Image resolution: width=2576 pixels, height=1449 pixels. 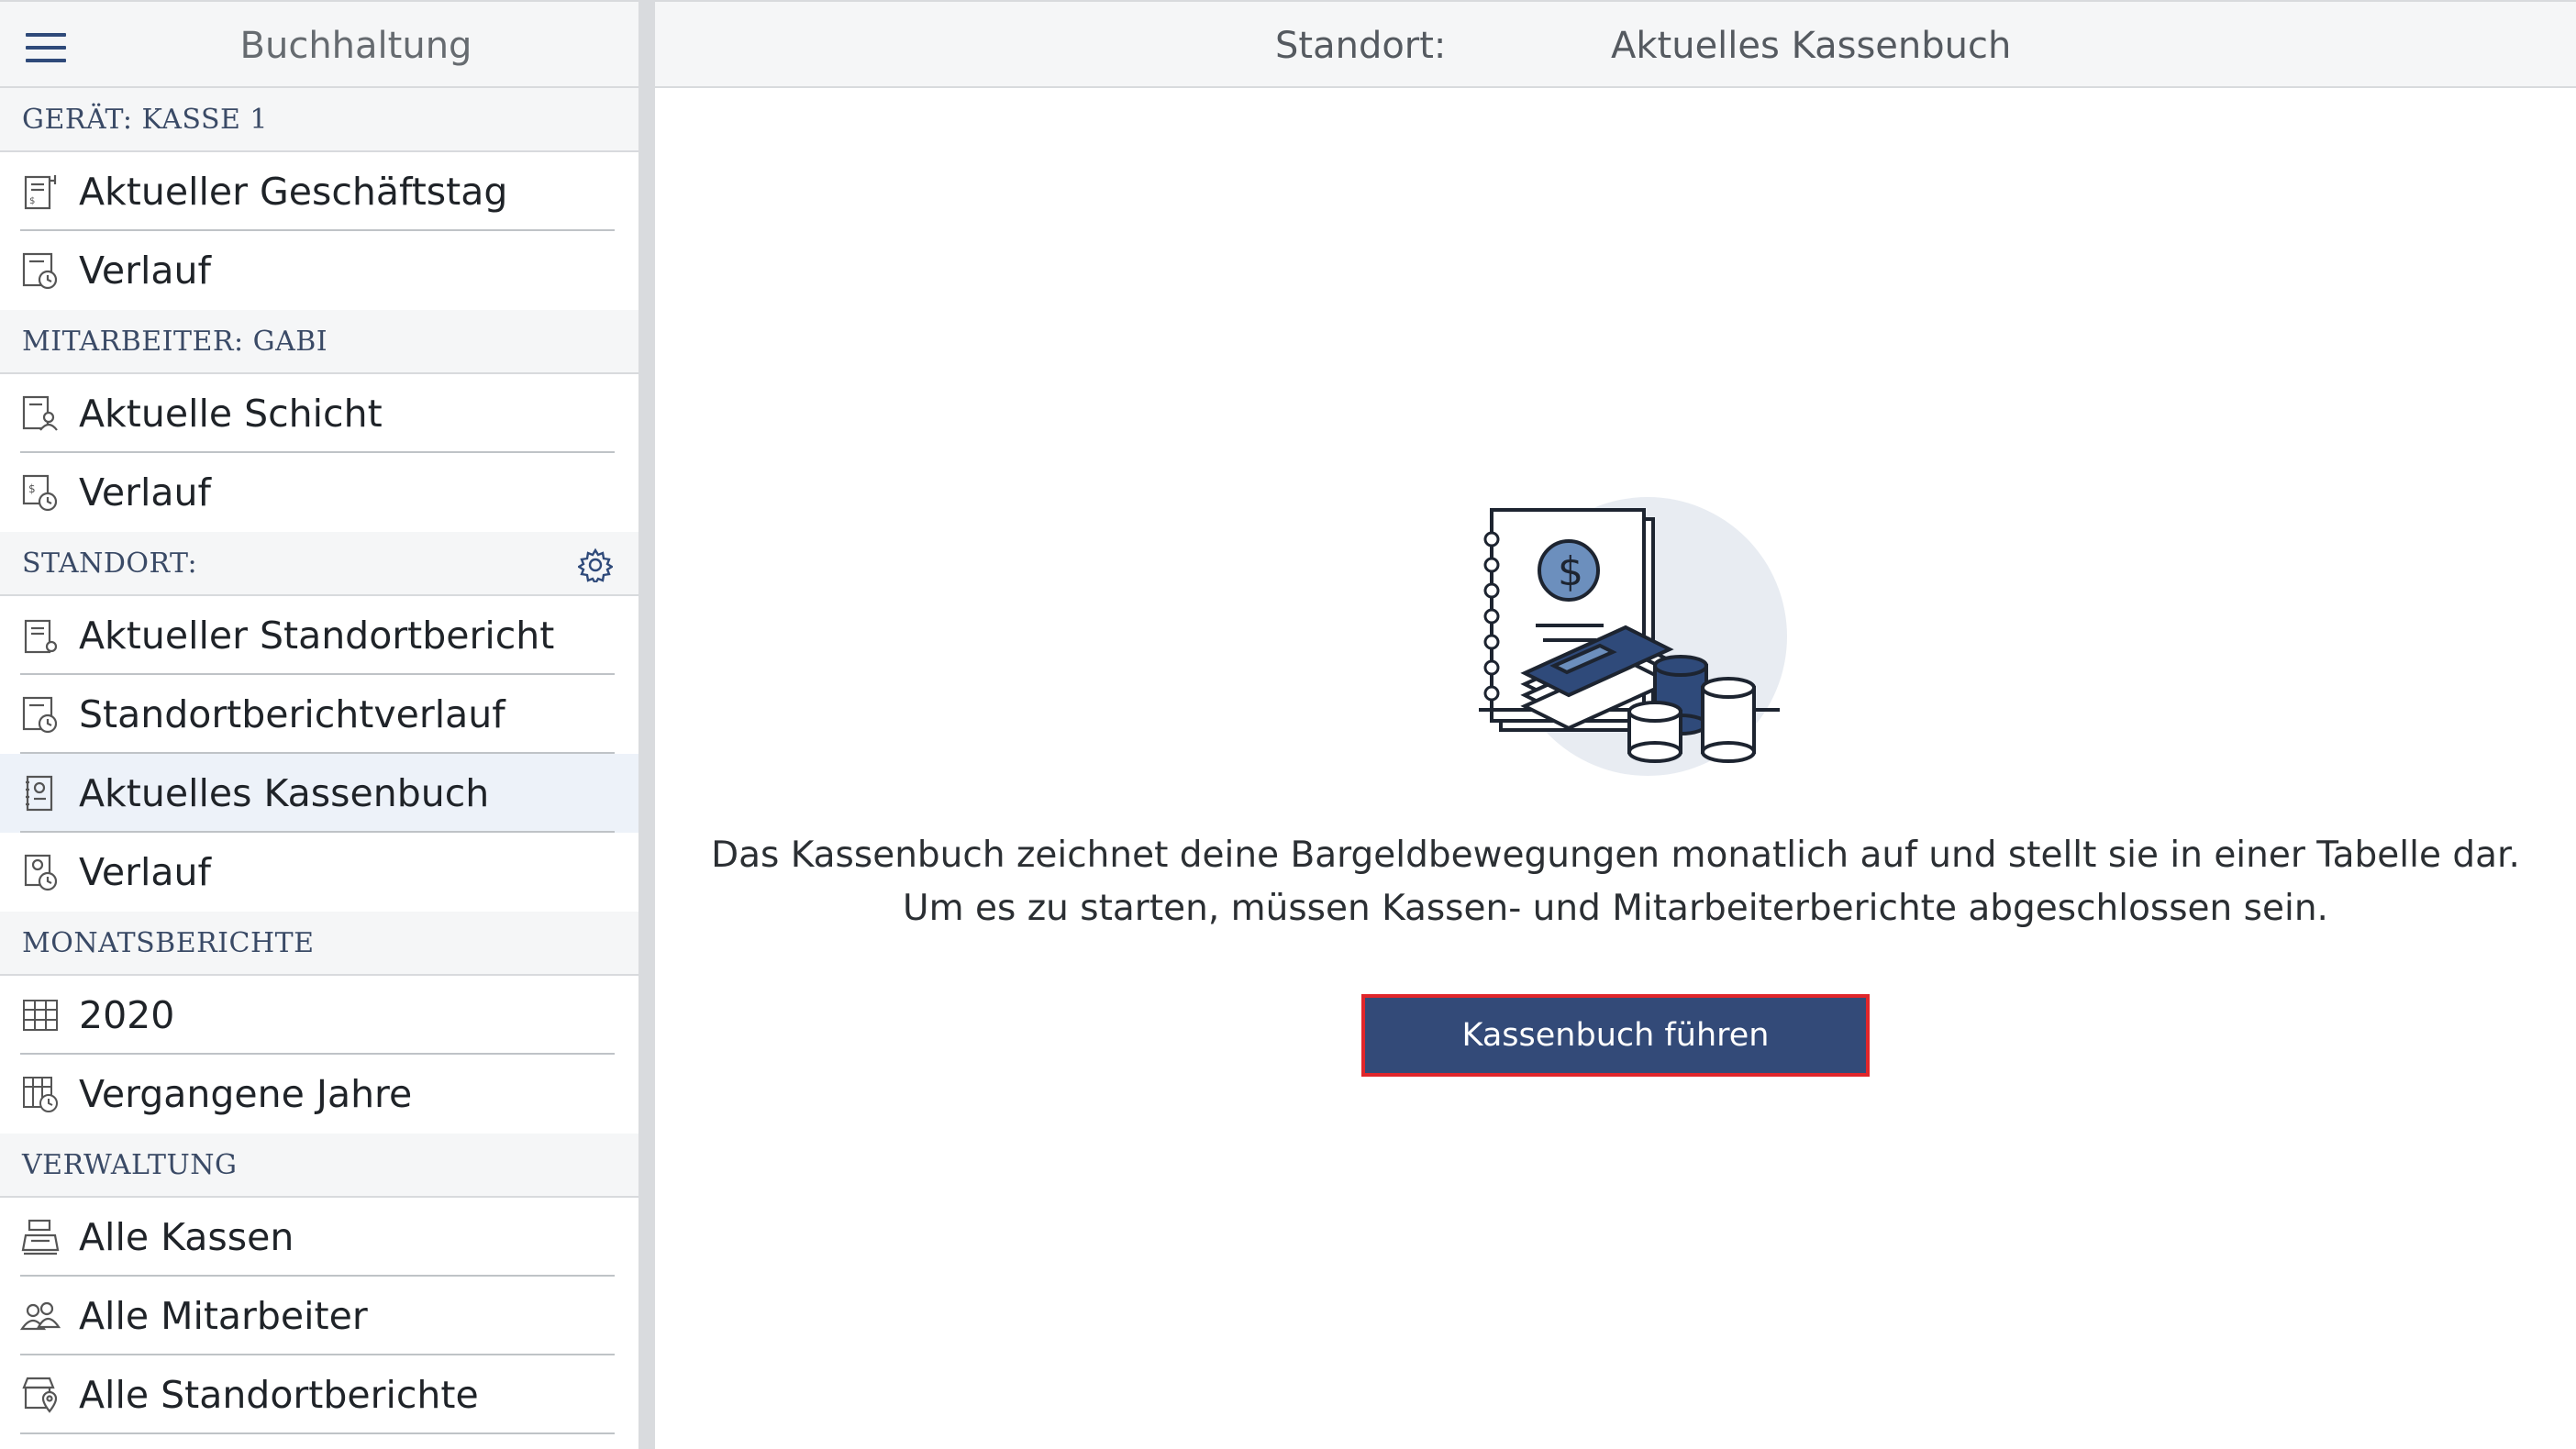 I want to click on sidebar-item-label: Alle Kassen, so click(x=186, y=1237).